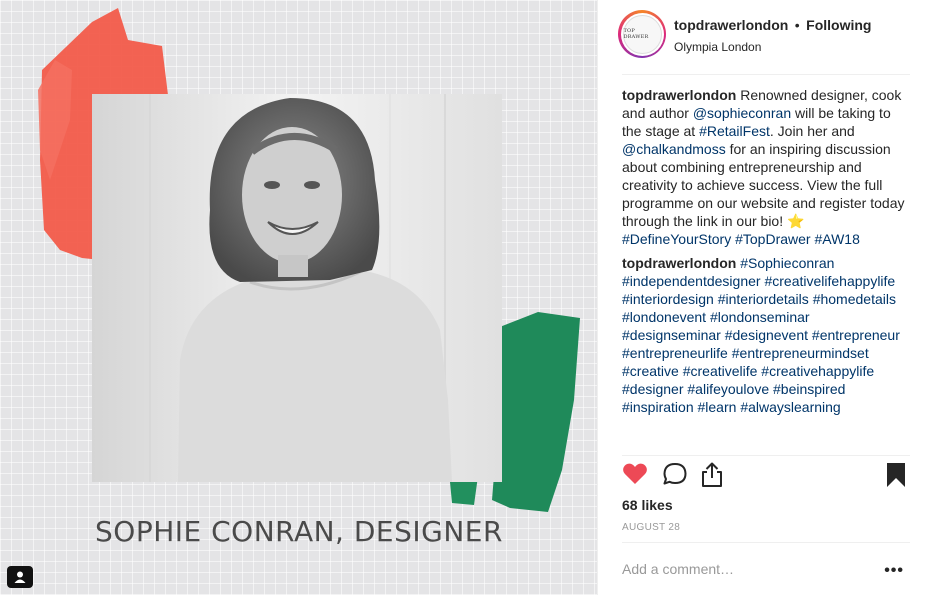 This screenshot has height=595, width=929. What do you see at coordinates (720, 371) in the screenshot?
I see `hashtag-link: #creativelife` at bounding box center [720, 371].